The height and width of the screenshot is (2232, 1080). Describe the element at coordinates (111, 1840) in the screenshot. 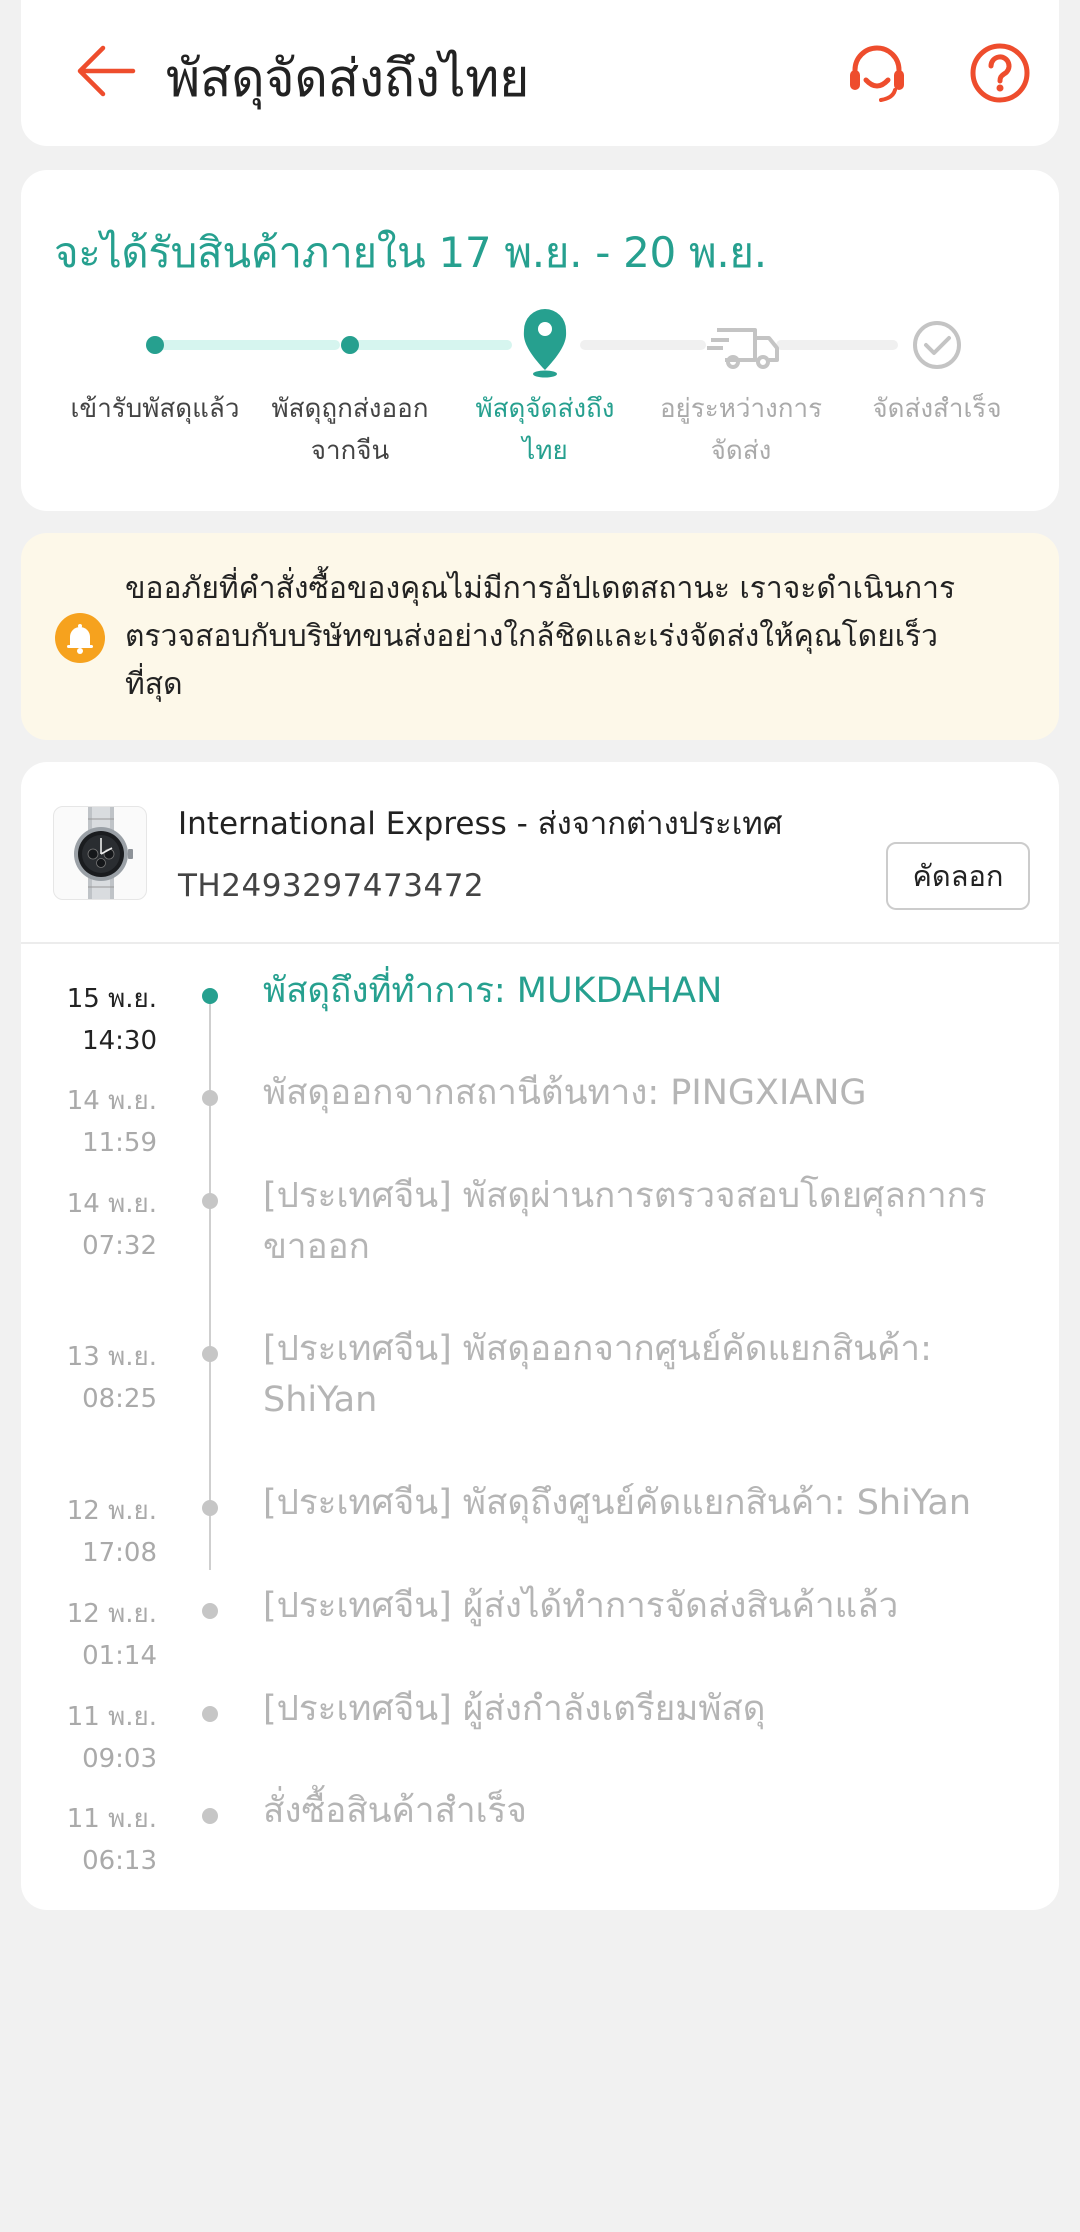

I see `event-datetime: 11 พ.ย. 06:13` at that location.